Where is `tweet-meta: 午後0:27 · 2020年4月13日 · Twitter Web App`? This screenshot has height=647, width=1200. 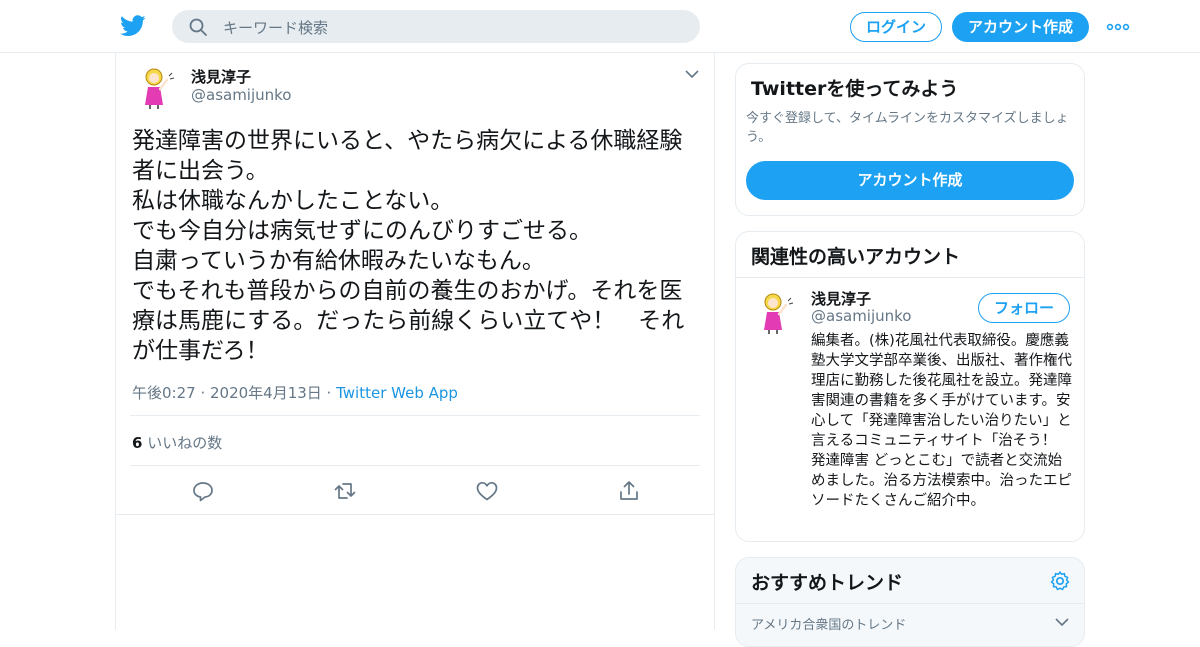
tweet-meta: 午後0:27 · 2020年4月13日 · Twitter Web App is located at coordinates (295, 392).